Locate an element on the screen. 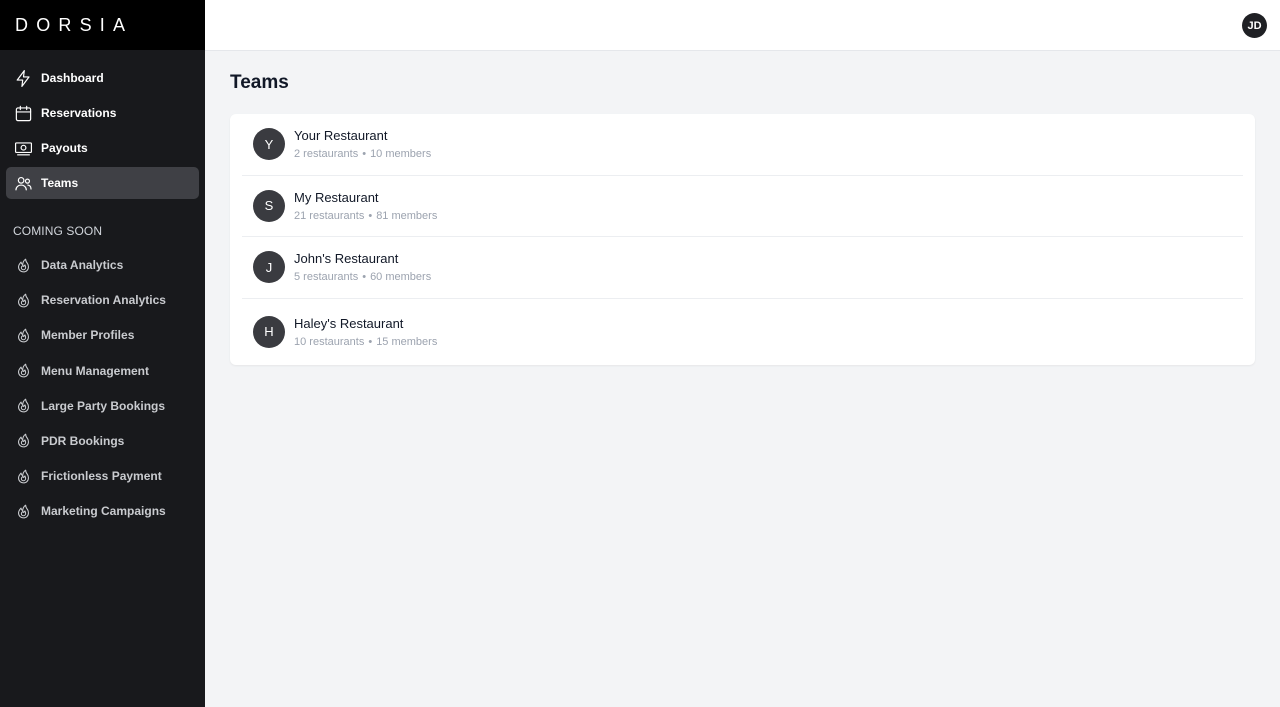 The image size is (1280, 707). soon-item-label: Member Profiles is located at coordinates (88, 335).